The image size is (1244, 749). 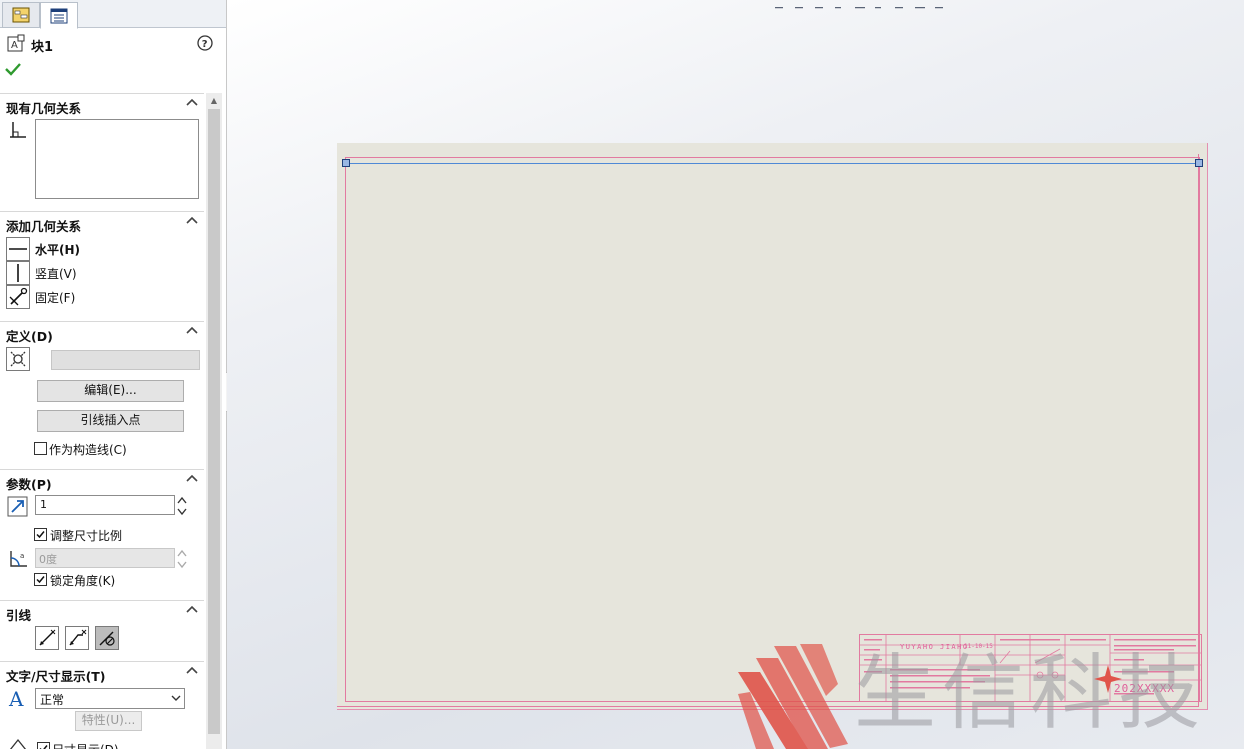 What do you see at coordinates (44, 108) in the screenshot?
I see `existing-relations-title: 现有几何关系` at bounding box center [44, 108].